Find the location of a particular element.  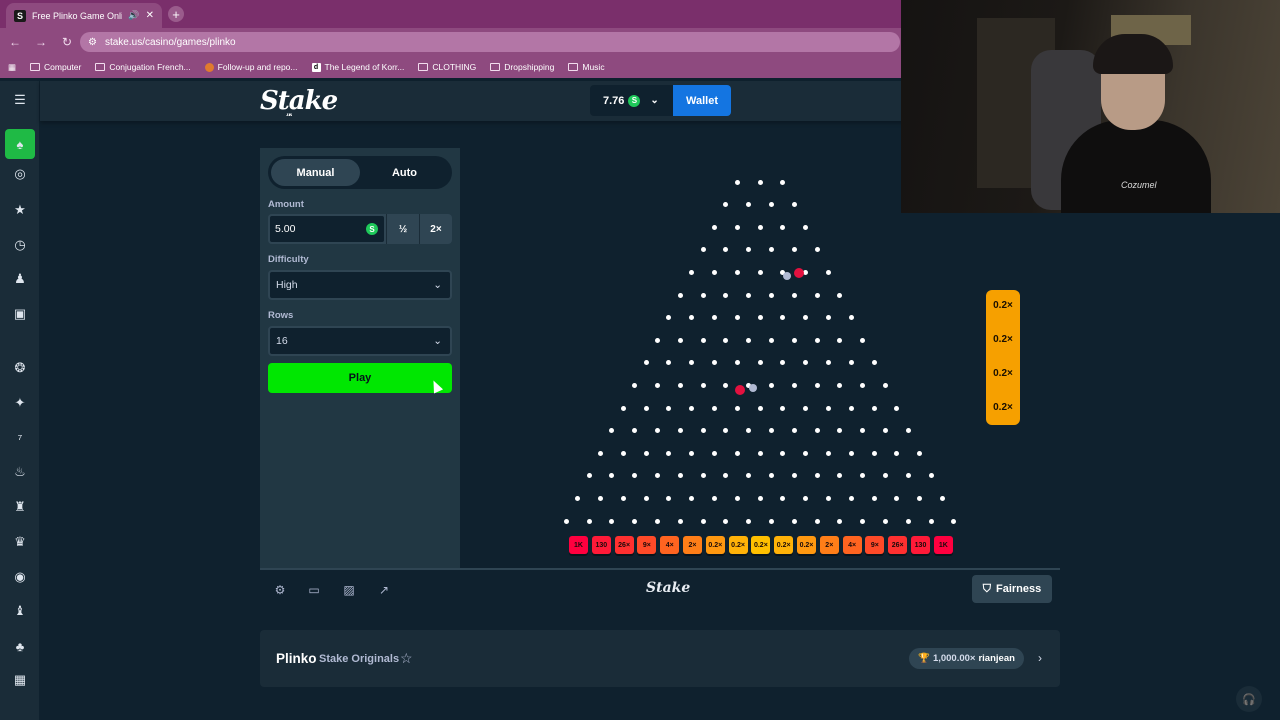

tab-auto: Auto is located at coordinates (404, 172).